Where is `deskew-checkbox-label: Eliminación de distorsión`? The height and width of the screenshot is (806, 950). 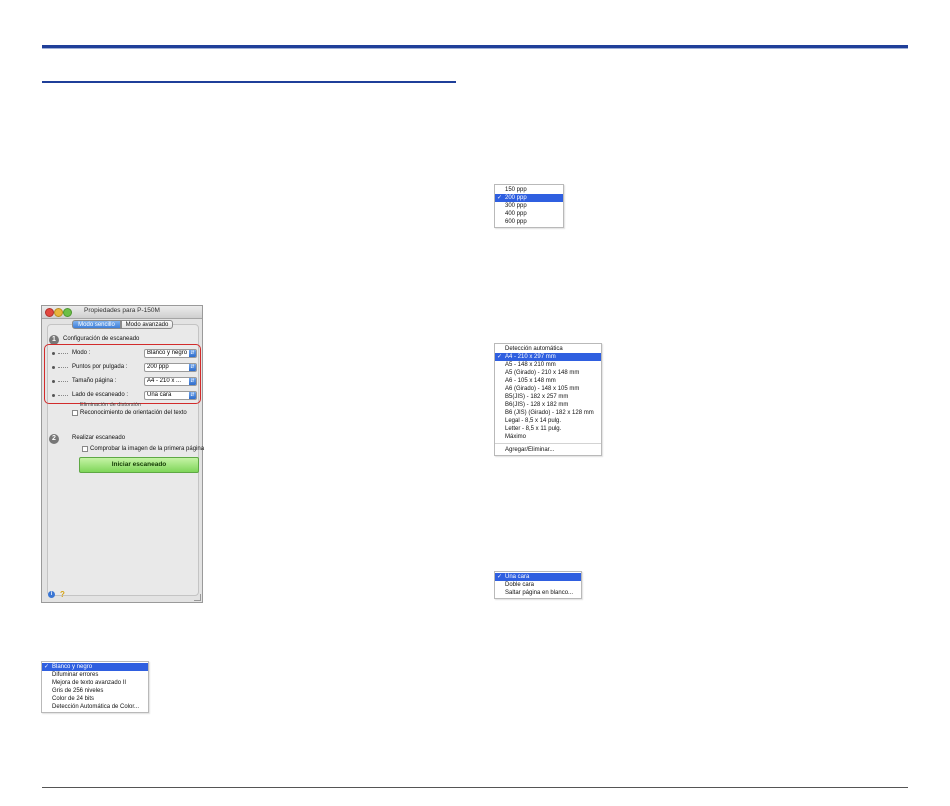
deskew-checkbox-label: Eliminación de distorsión is located at coordinates (110, 404).